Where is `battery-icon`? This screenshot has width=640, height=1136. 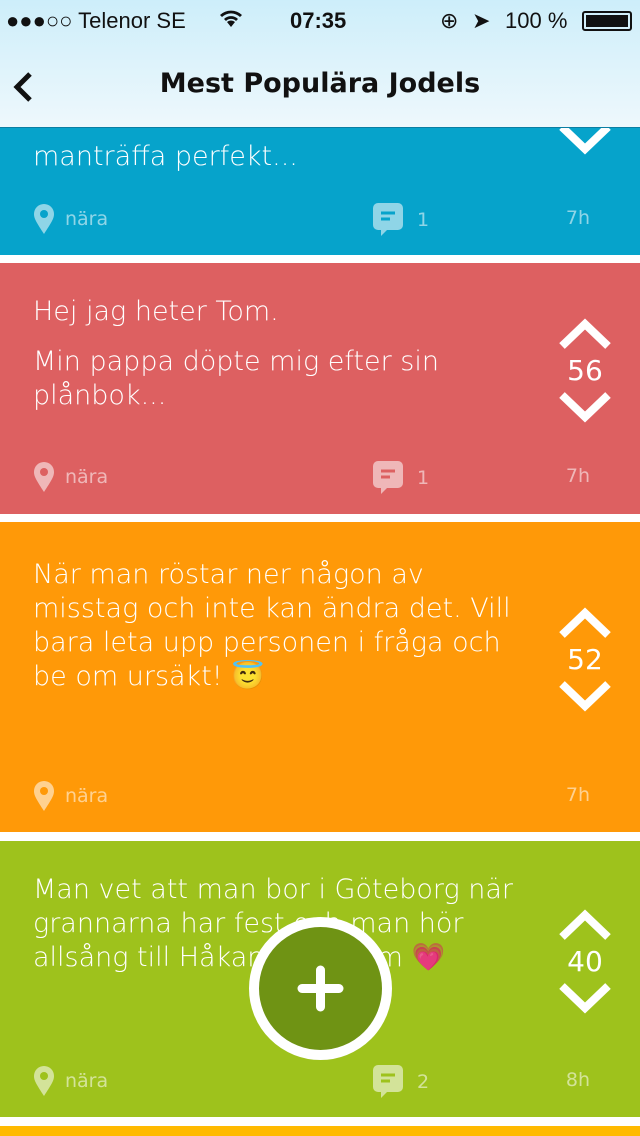 battery-icon is located at coordinates (607, 21).